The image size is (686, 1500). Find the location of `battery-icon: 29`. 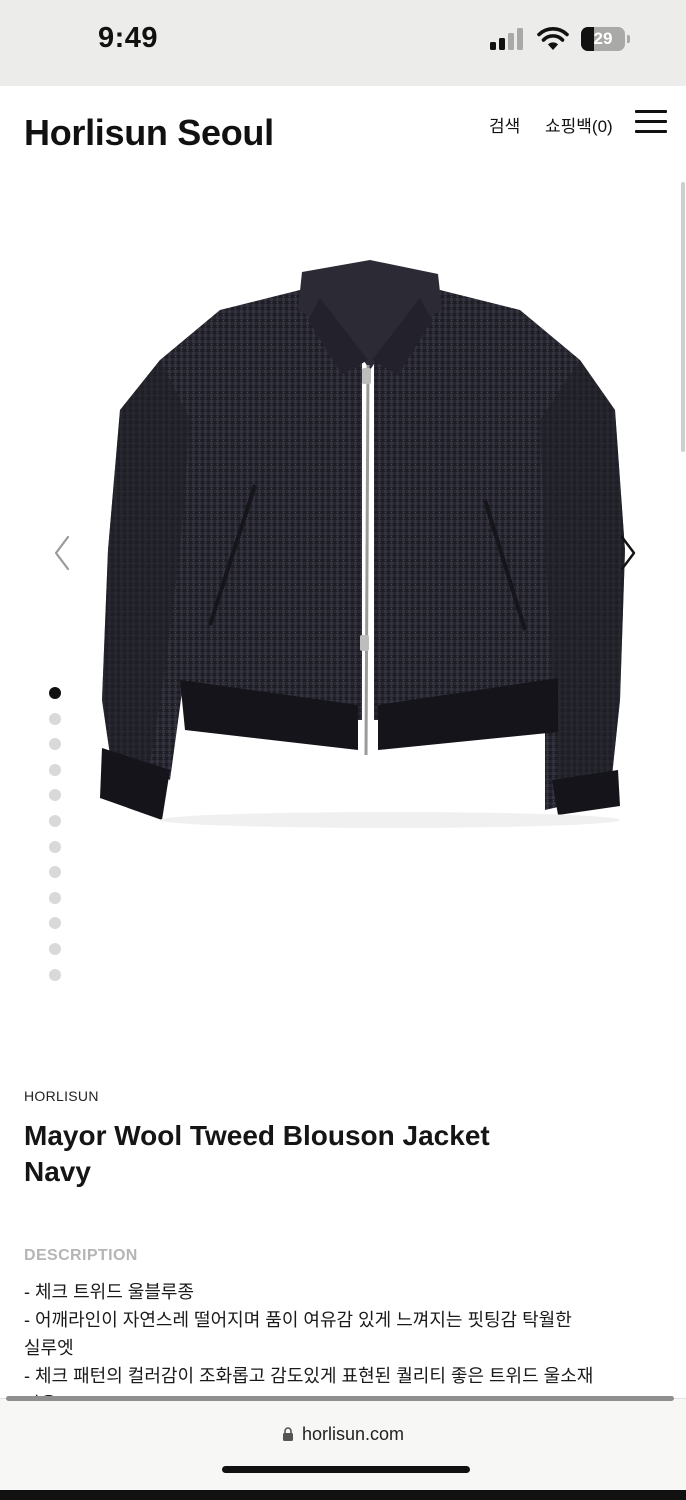

battery-icon: 29 is located at coordinates (606, 39).